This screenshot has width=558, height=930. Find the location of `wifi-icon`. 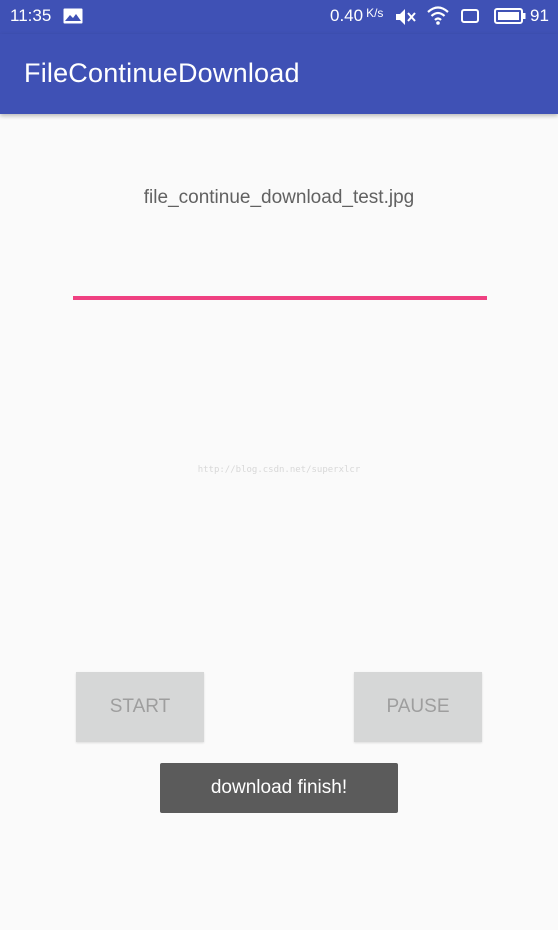

wifi-icon is located at coordinates (438, 15).